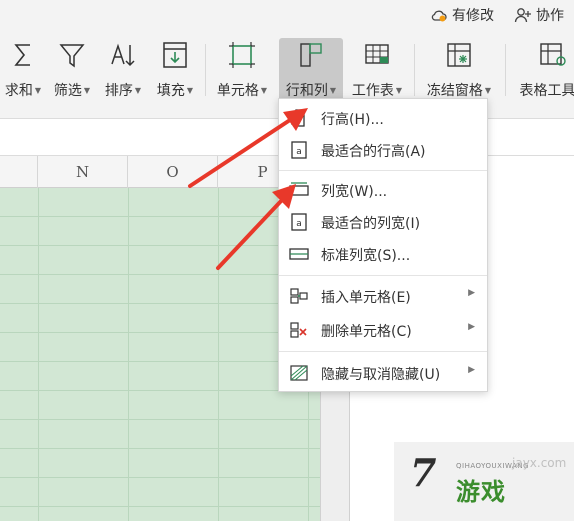 This screenshot has height=521, width=574. I want to click on delete-cells-icon, so click(298, 330).